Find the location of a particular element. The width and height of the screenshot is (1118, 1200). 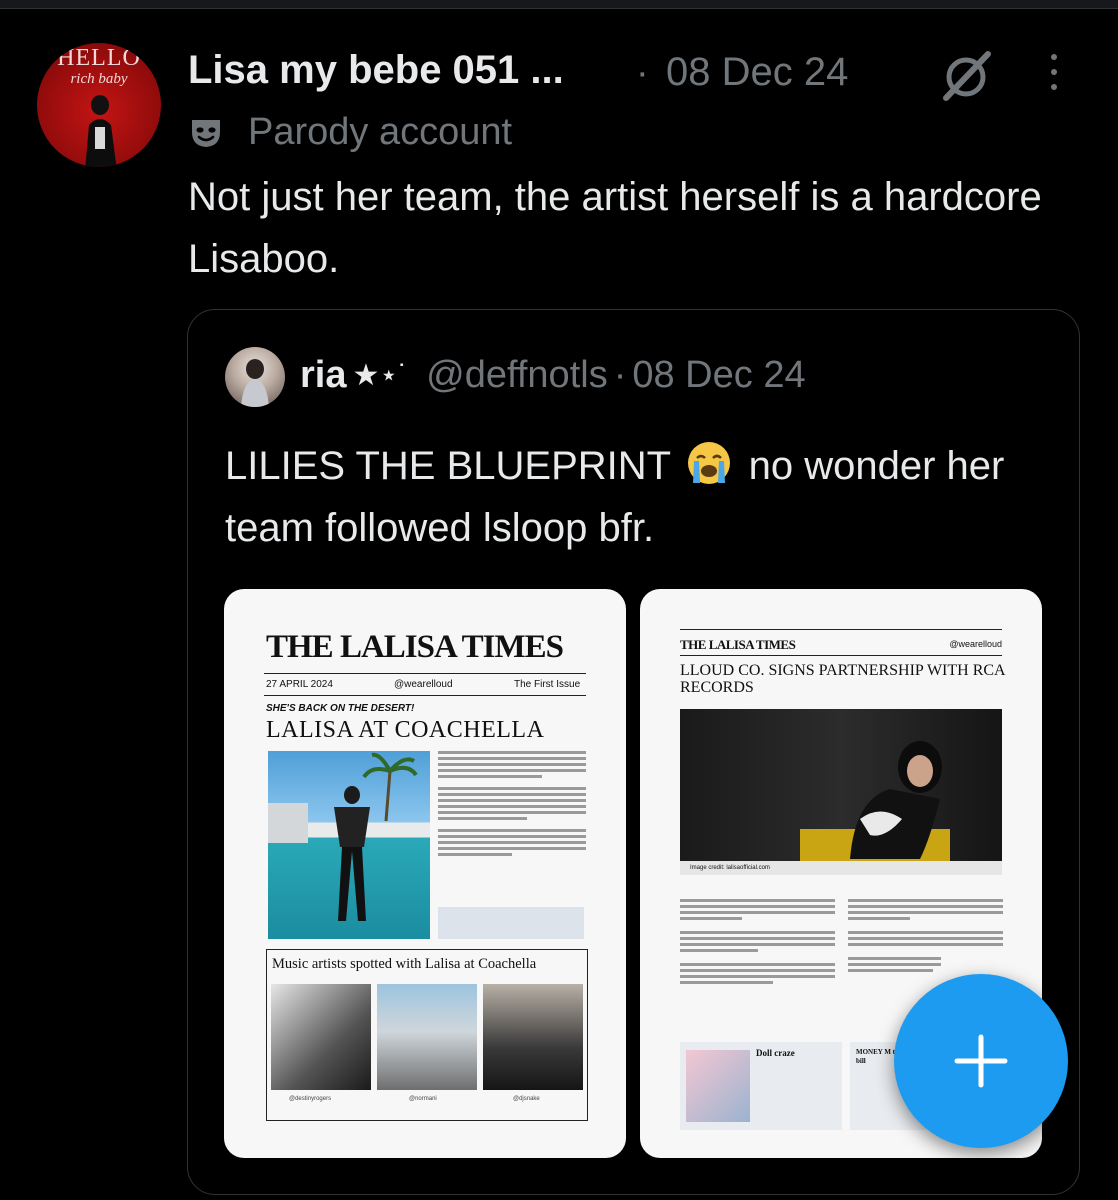

article-headline: LALISA AT COACHELLA is located at coordinates (405, 730).